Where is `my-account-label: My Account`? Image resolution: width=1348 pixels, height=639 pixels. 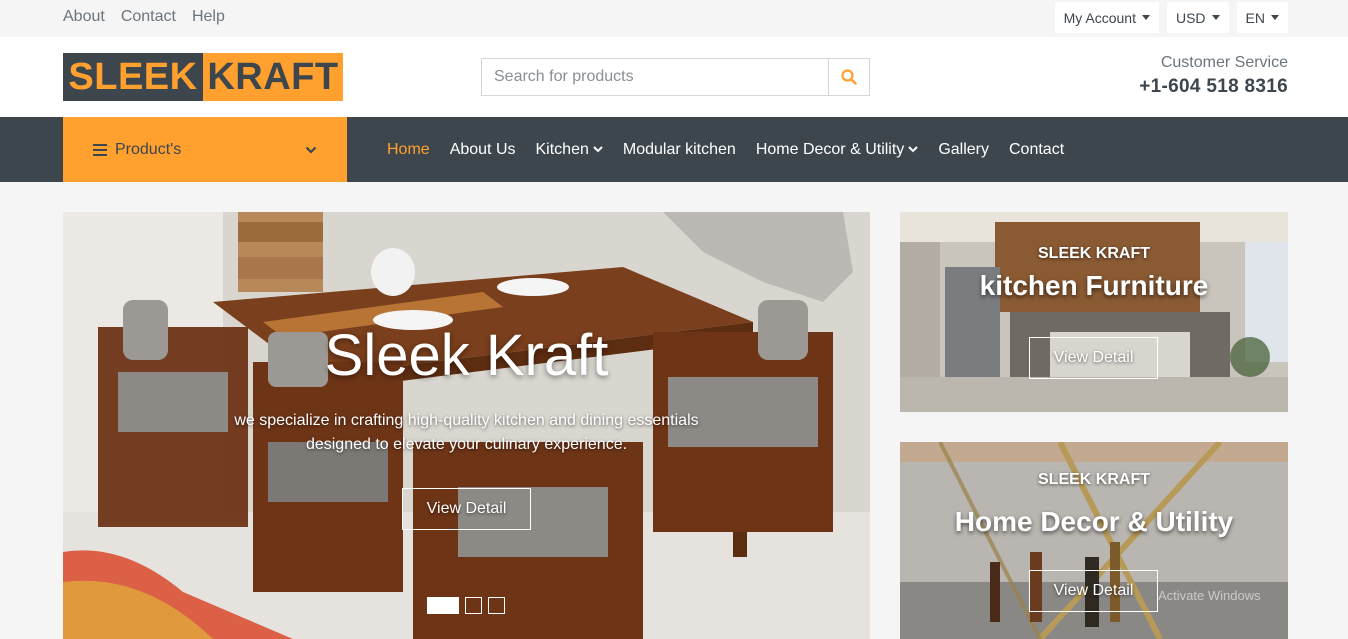 my-account-label: My Account is located at coordinates (1099, 17).